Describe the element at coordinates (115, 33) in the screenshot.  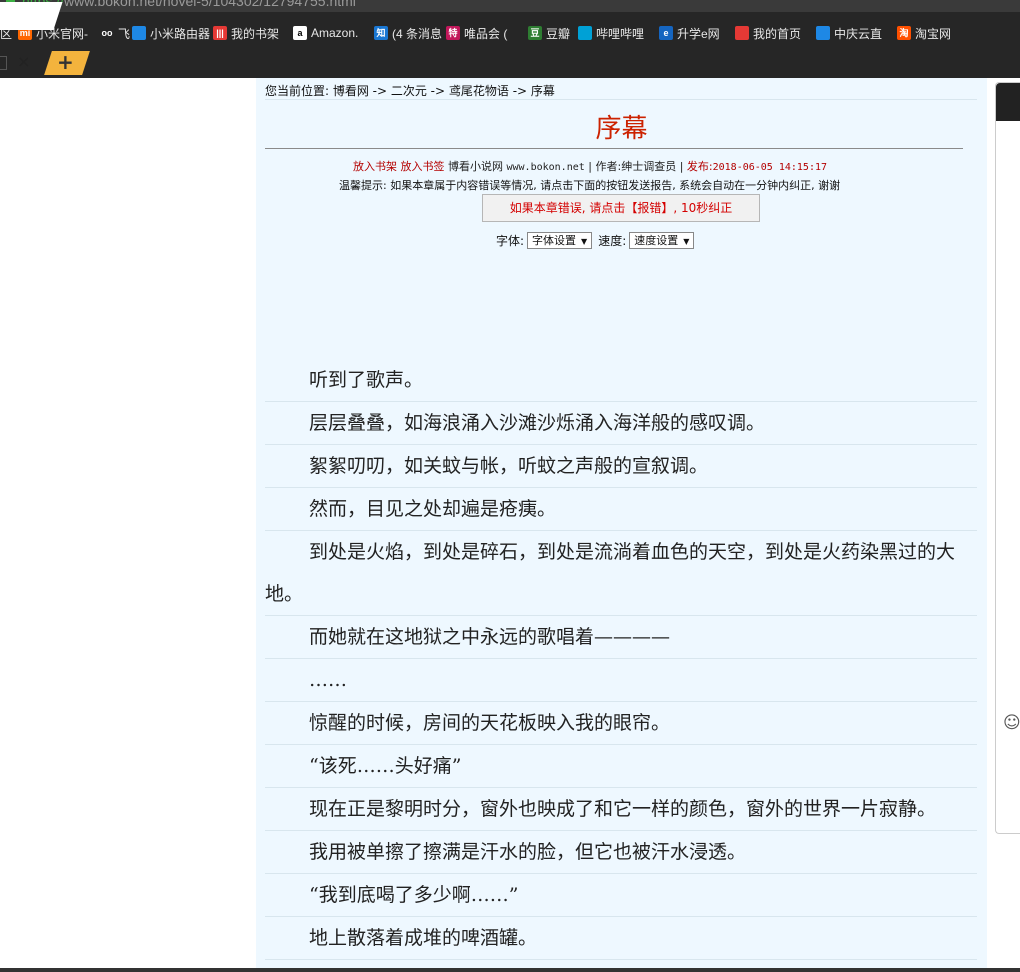
I see `bookmark-item: oo 飞` at that location.